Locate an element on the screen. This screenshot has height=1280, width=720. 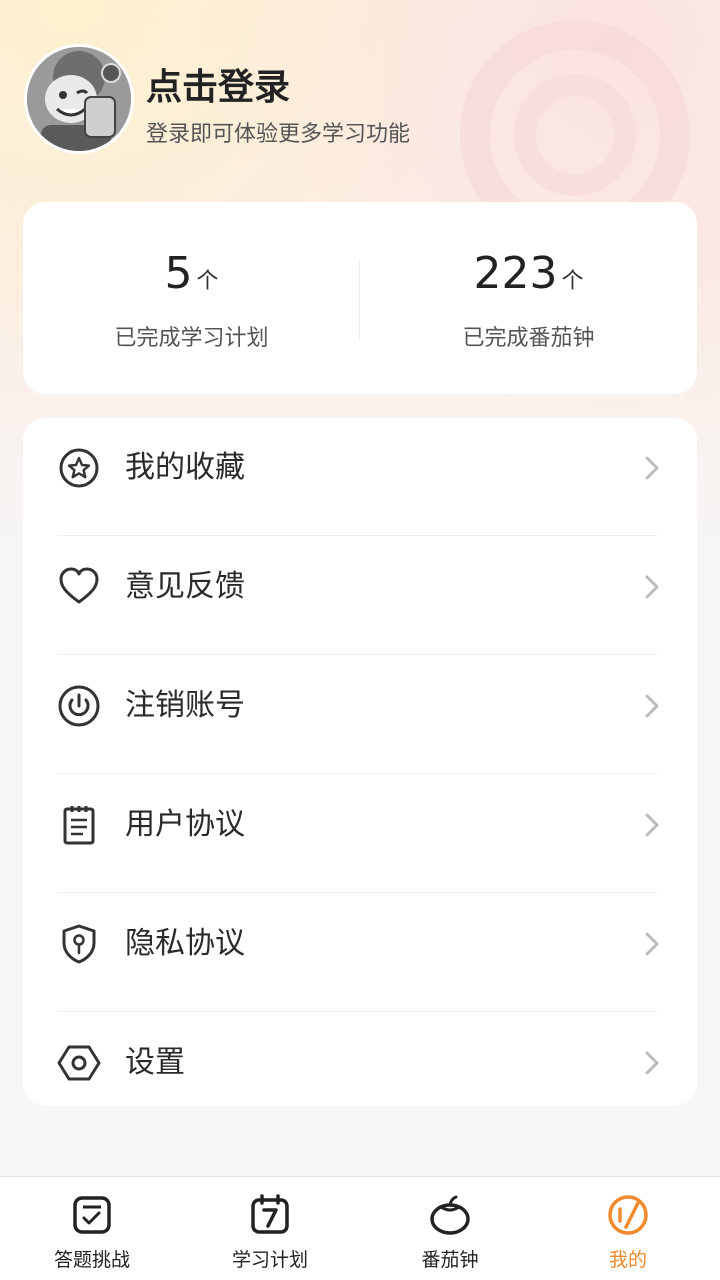
cartoon-avatar-icon is located at coordinates (79, 99).